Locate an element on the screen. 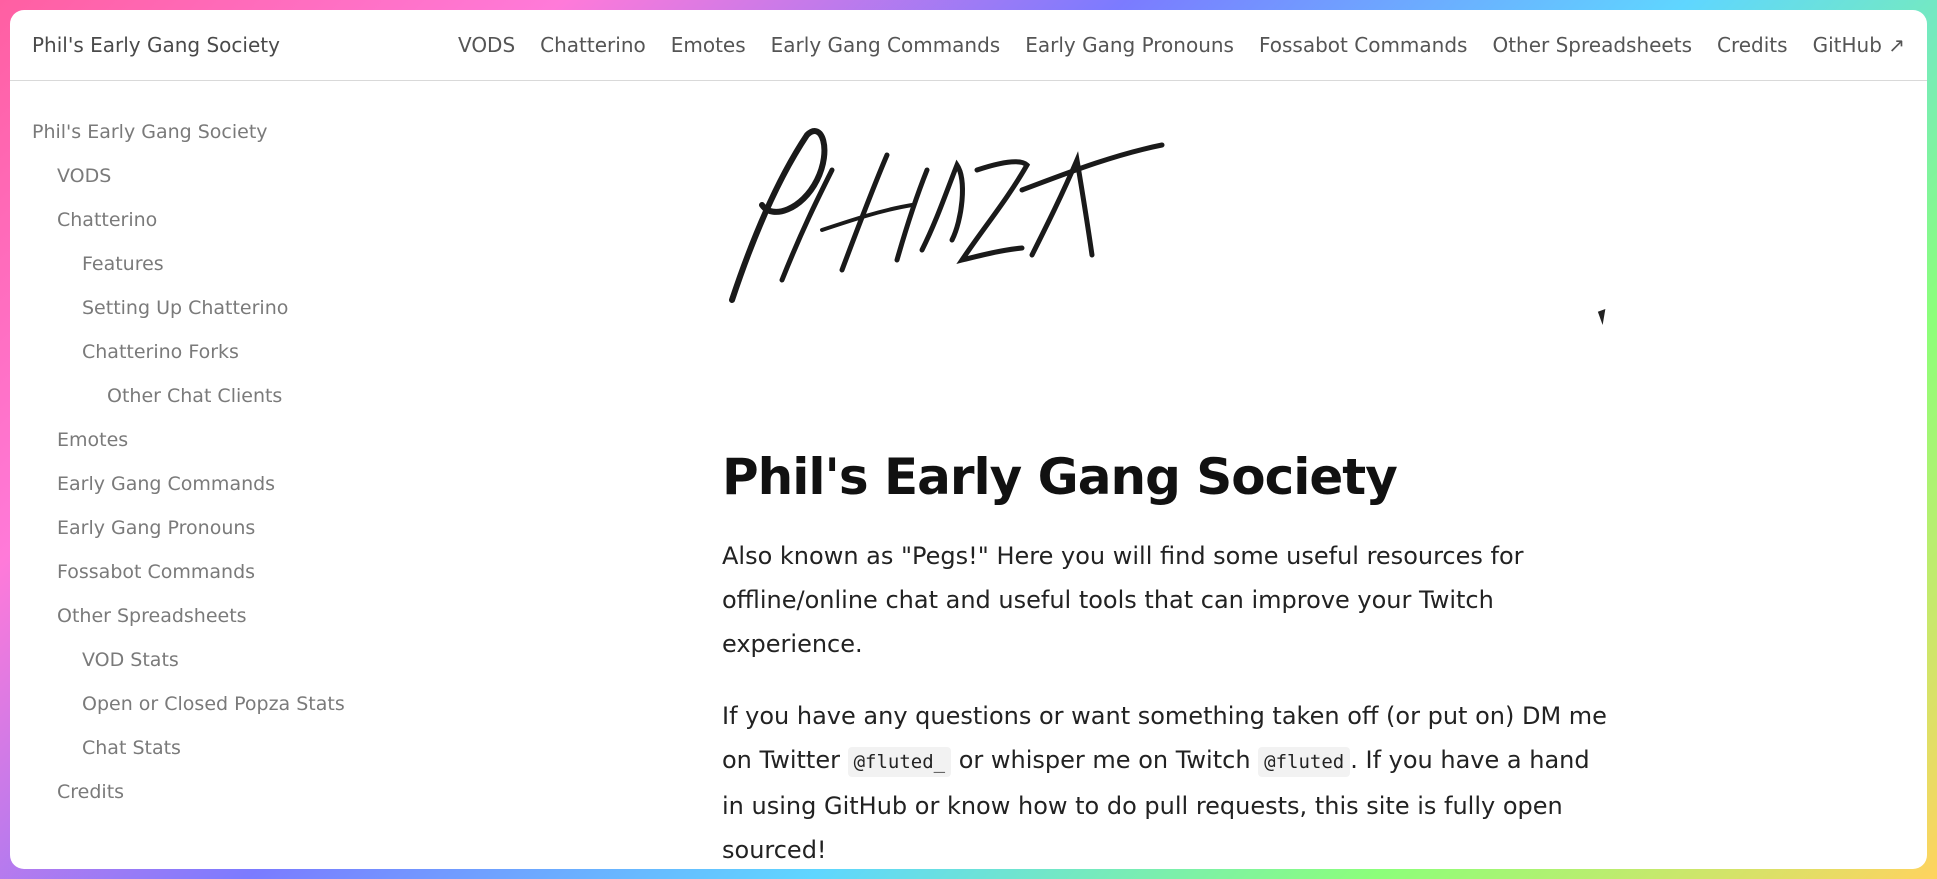  philza-signature-logo is located at coordinates (947, 215).